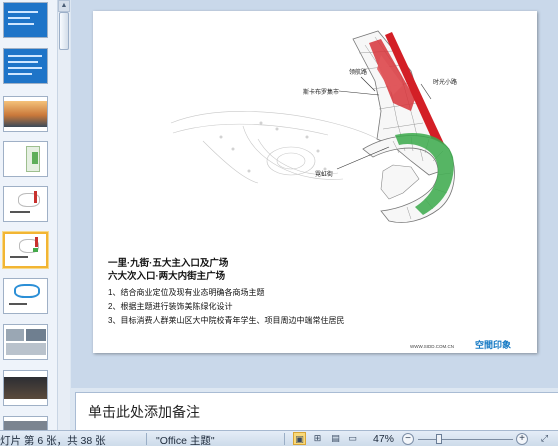 The width and height of the screenshot is (558, 446). Describe the element at coordinates (170, 306) in the screenshot. I see `slide-bullet-2: 2、根据主题进行装饰美陈绿化设计` at that location.